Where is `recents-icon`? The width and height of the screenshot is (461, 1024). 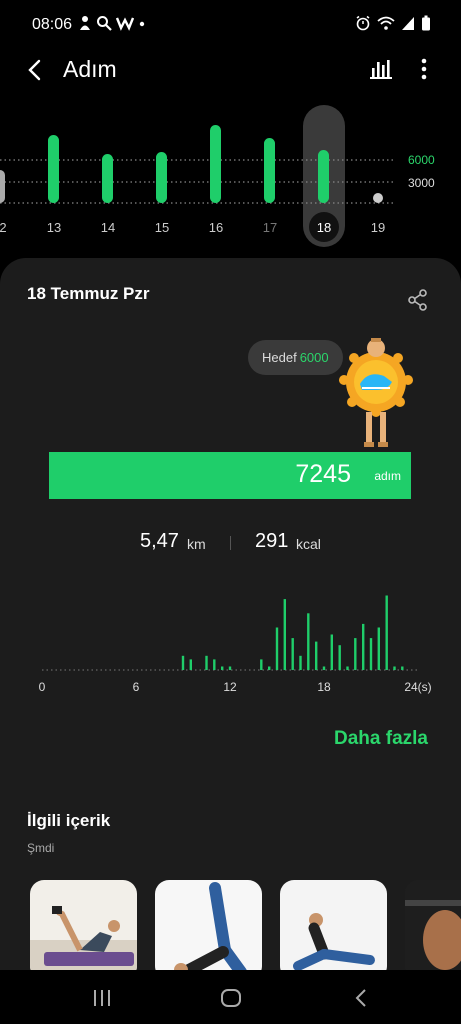
recents-icon is located at coordinates (102, 998).